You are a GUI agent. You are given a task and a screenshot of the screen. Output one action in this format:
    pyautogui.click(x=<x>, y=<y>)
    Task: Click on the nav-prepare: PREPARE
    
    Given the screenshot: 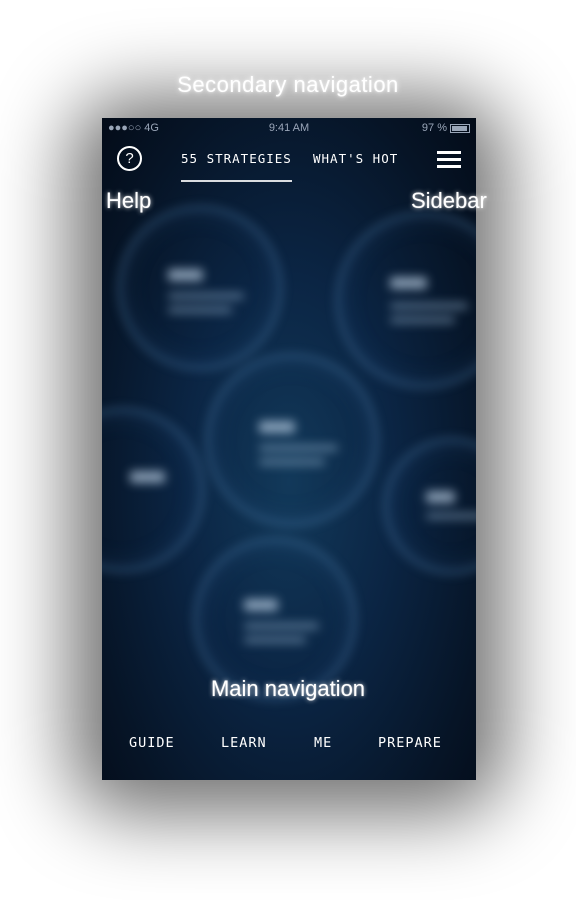 What is the action you would take?
    pyautogui.click(x=410, y=743)
    